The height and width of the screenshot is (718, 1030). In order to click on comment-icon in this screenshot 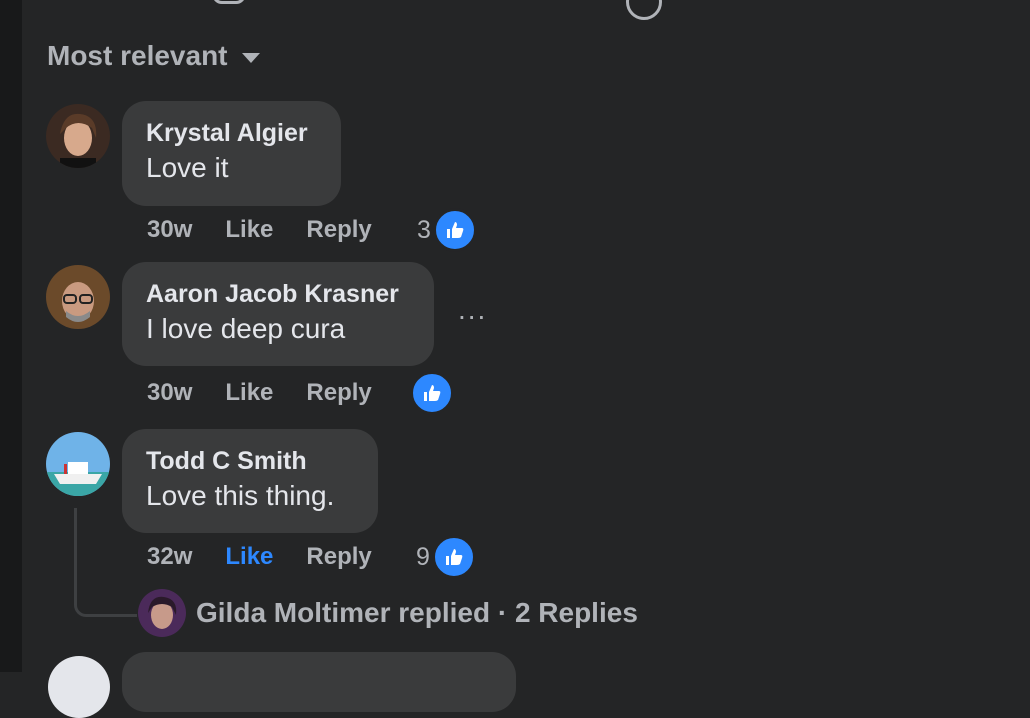, I will do `click(644, 10)`.